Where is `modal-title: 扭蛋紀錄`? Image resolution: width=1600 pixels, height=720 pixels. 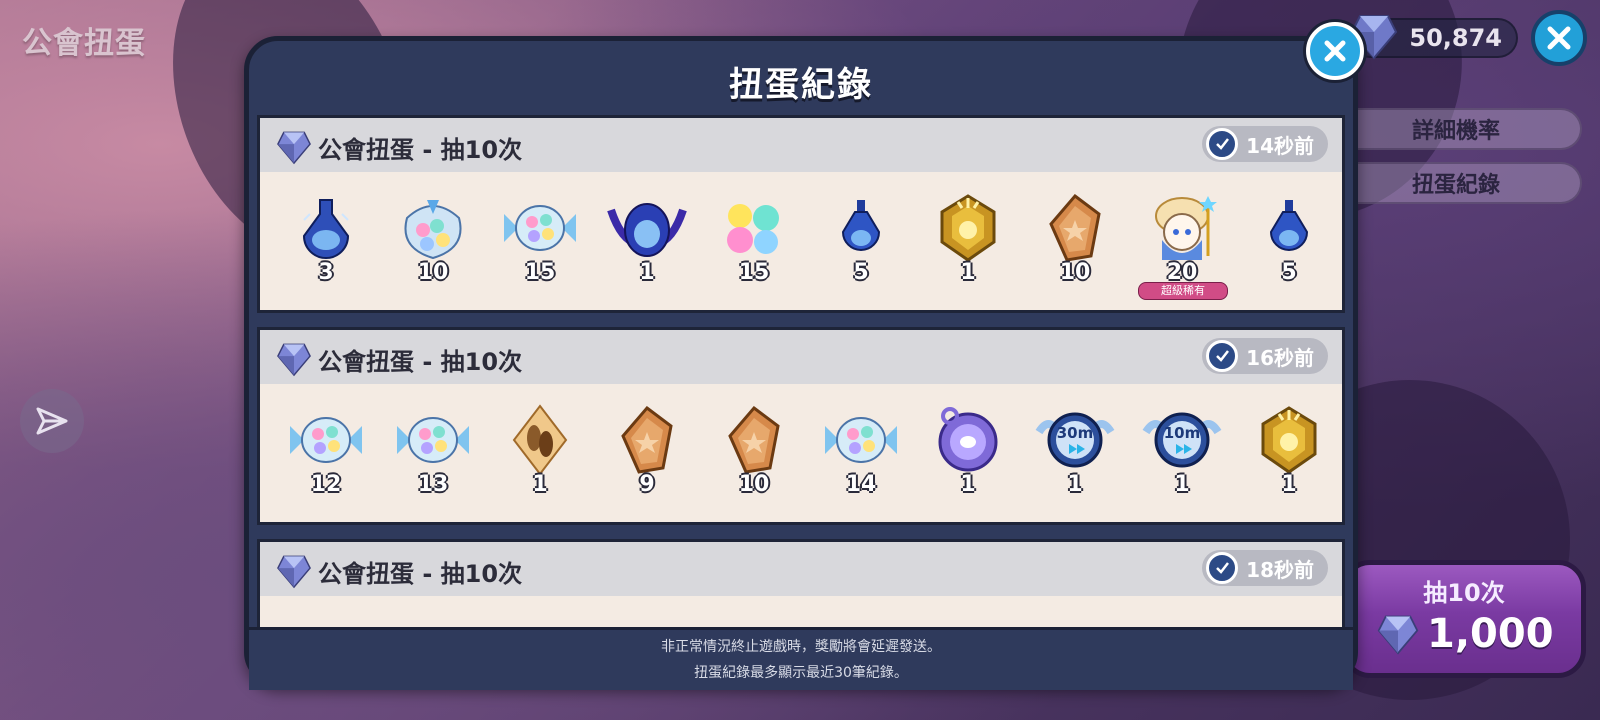 modal-title: 扭蛋紀錄 is located at coordinates (801, 85).